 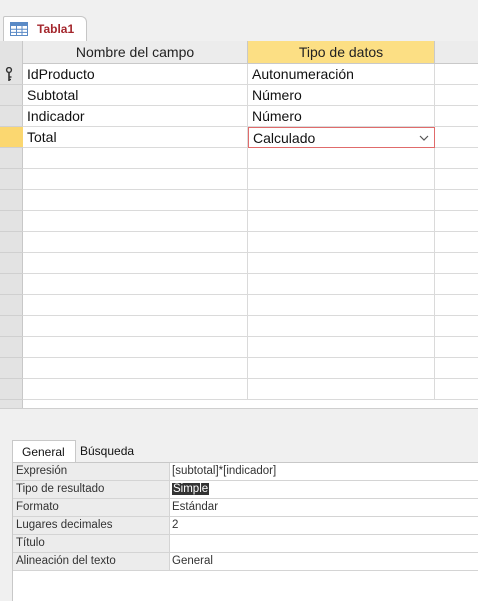 I want to click on property-label: Alineación del texto, so click(x=91, y=561).